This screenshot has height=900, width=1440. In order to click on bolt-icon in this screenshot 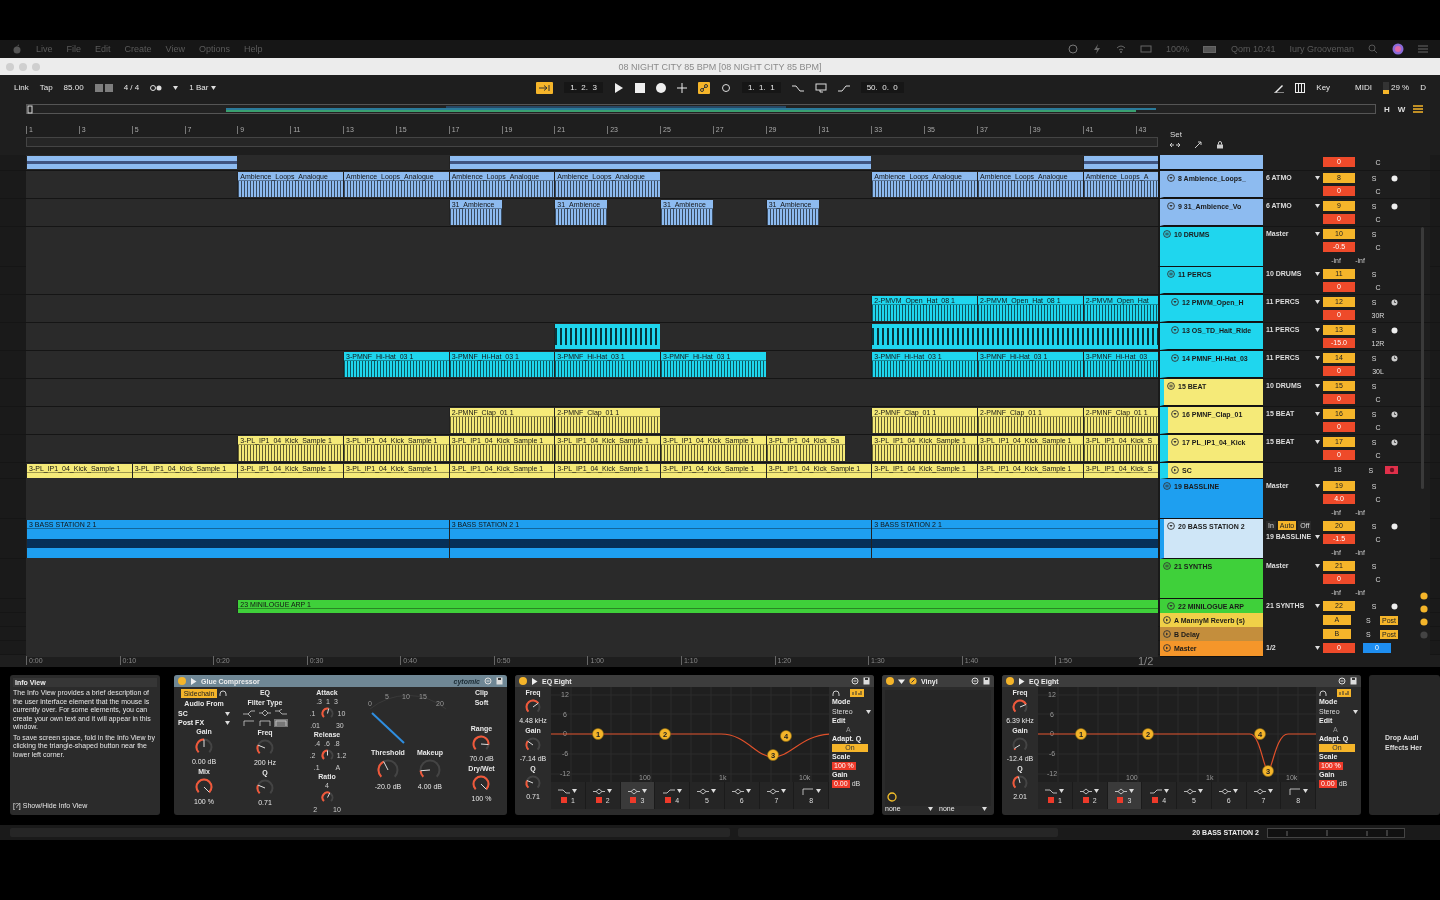, I will do `click(1096, 49)`.